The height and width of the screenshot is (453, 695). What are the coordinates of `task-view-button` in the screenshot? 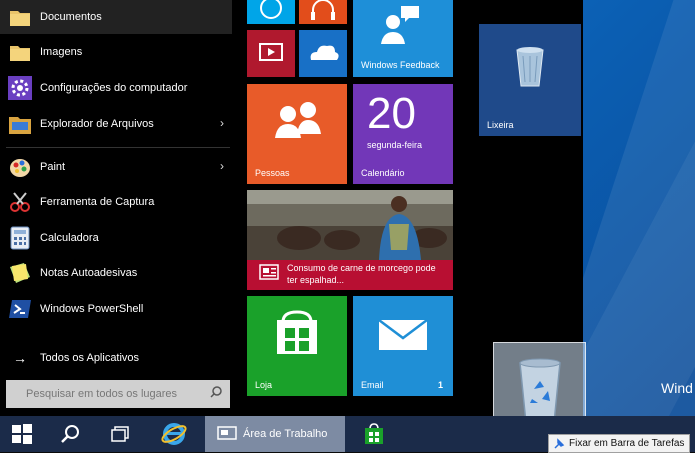 It's located at (120, 434).